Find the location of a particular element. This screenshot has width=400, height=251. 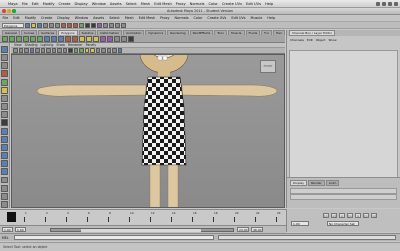

menu-edit-uvs: Edit UVs is located at coordinates (253, 4).